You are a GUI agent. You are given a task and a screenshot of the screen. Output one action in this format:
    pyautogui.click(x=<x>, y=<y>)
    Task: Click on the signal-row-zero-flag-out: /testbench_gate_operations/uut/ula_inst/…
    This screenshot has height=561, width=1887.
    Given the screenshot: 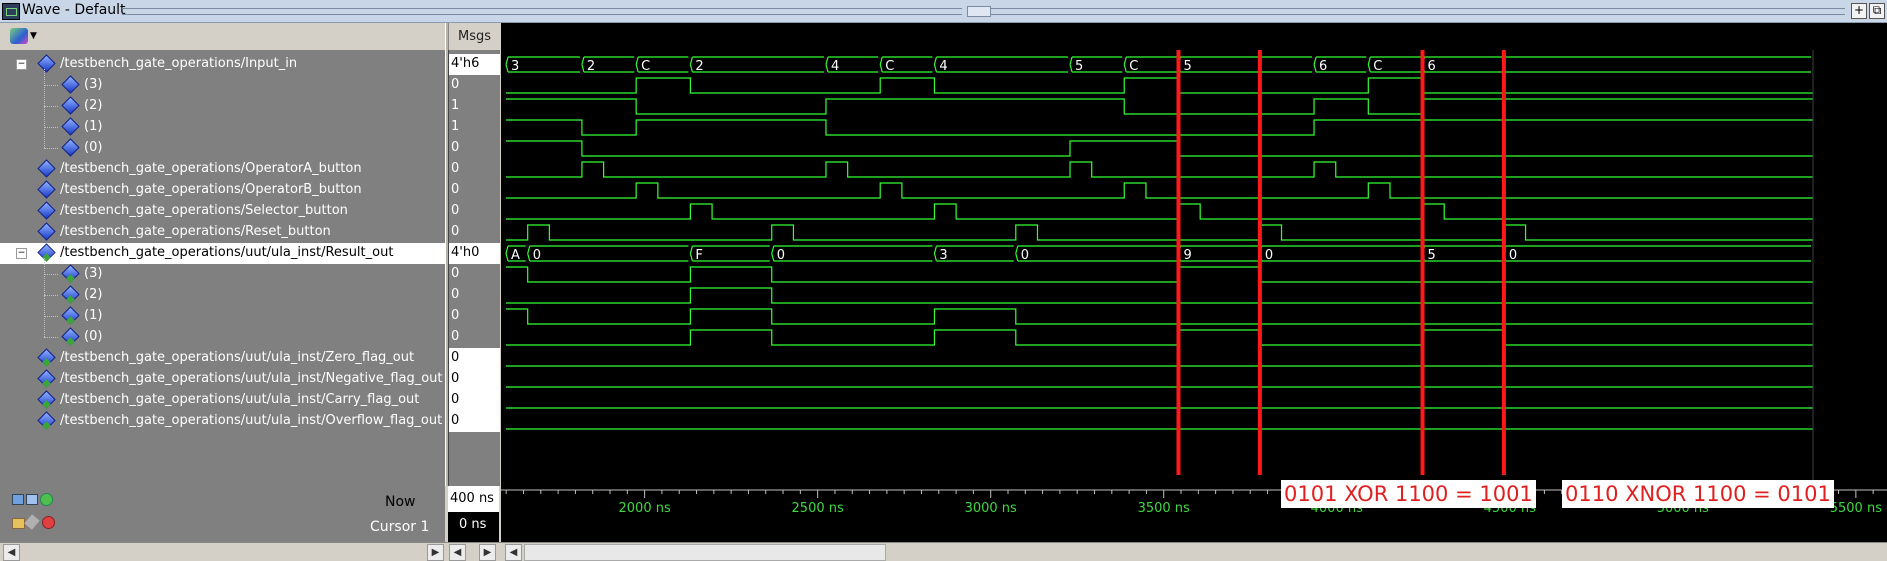 What is the action you would take?
    pyautogui.click(x=222, y=358)
    